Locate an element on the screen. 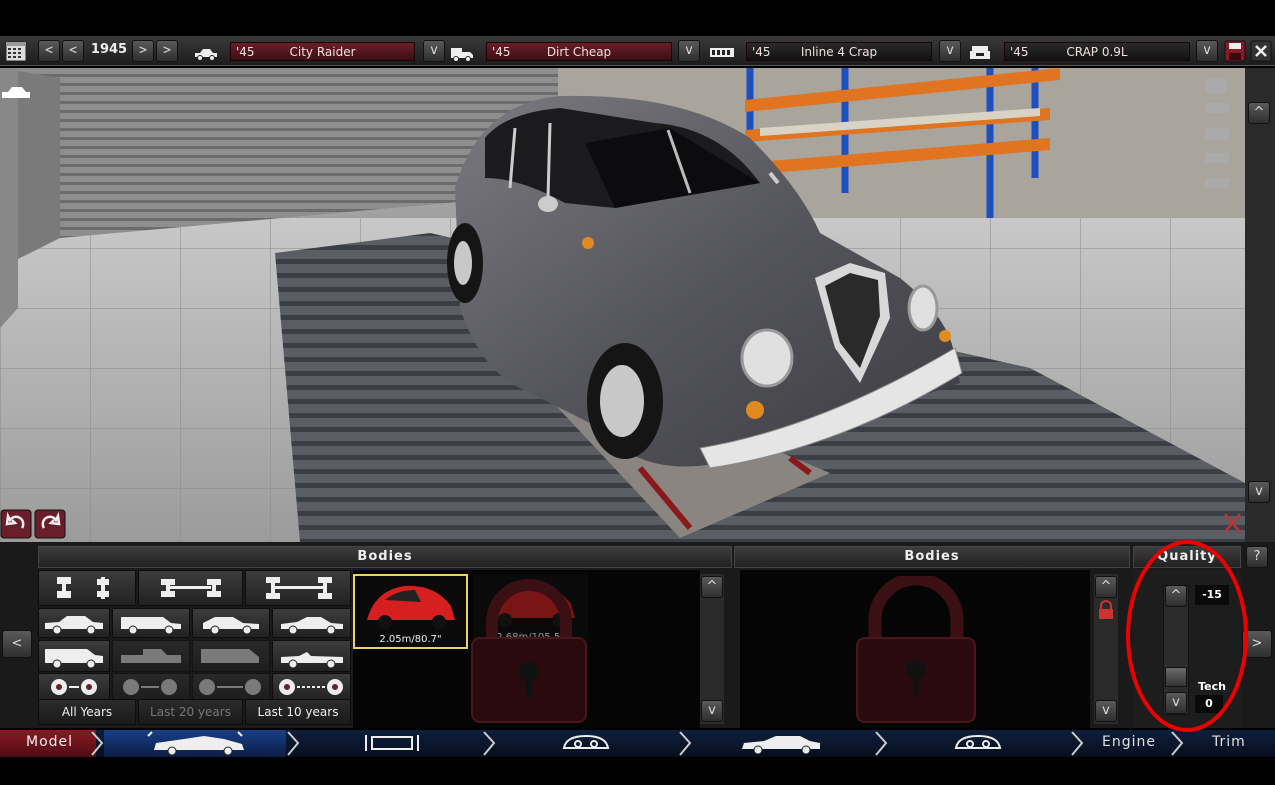  body-card-selected: 2.05m/80.7" is located at coordinates (410, 611).